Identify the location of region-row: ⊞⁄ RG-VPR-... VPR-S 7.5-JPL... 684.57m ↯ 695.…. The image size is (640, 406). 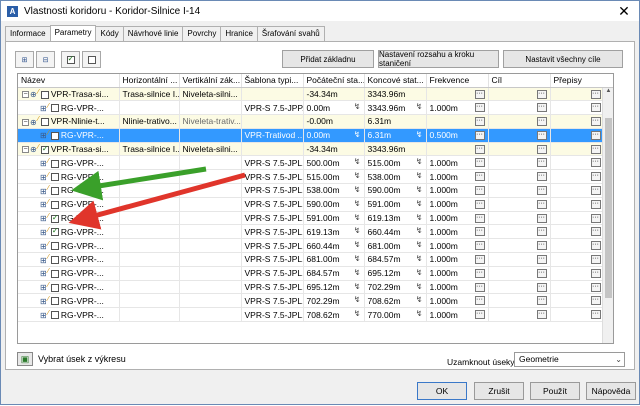
(315, 273).